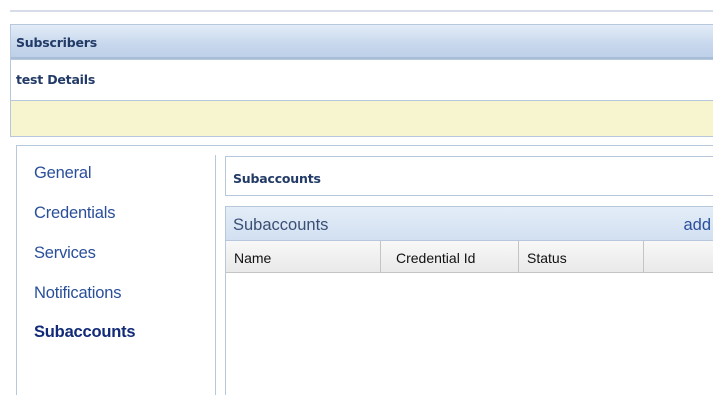  What do you see at coordinates (361, 42) in the screenshot?
I see `subscribers-header: Subscribers` at bounding box center [361, 42].